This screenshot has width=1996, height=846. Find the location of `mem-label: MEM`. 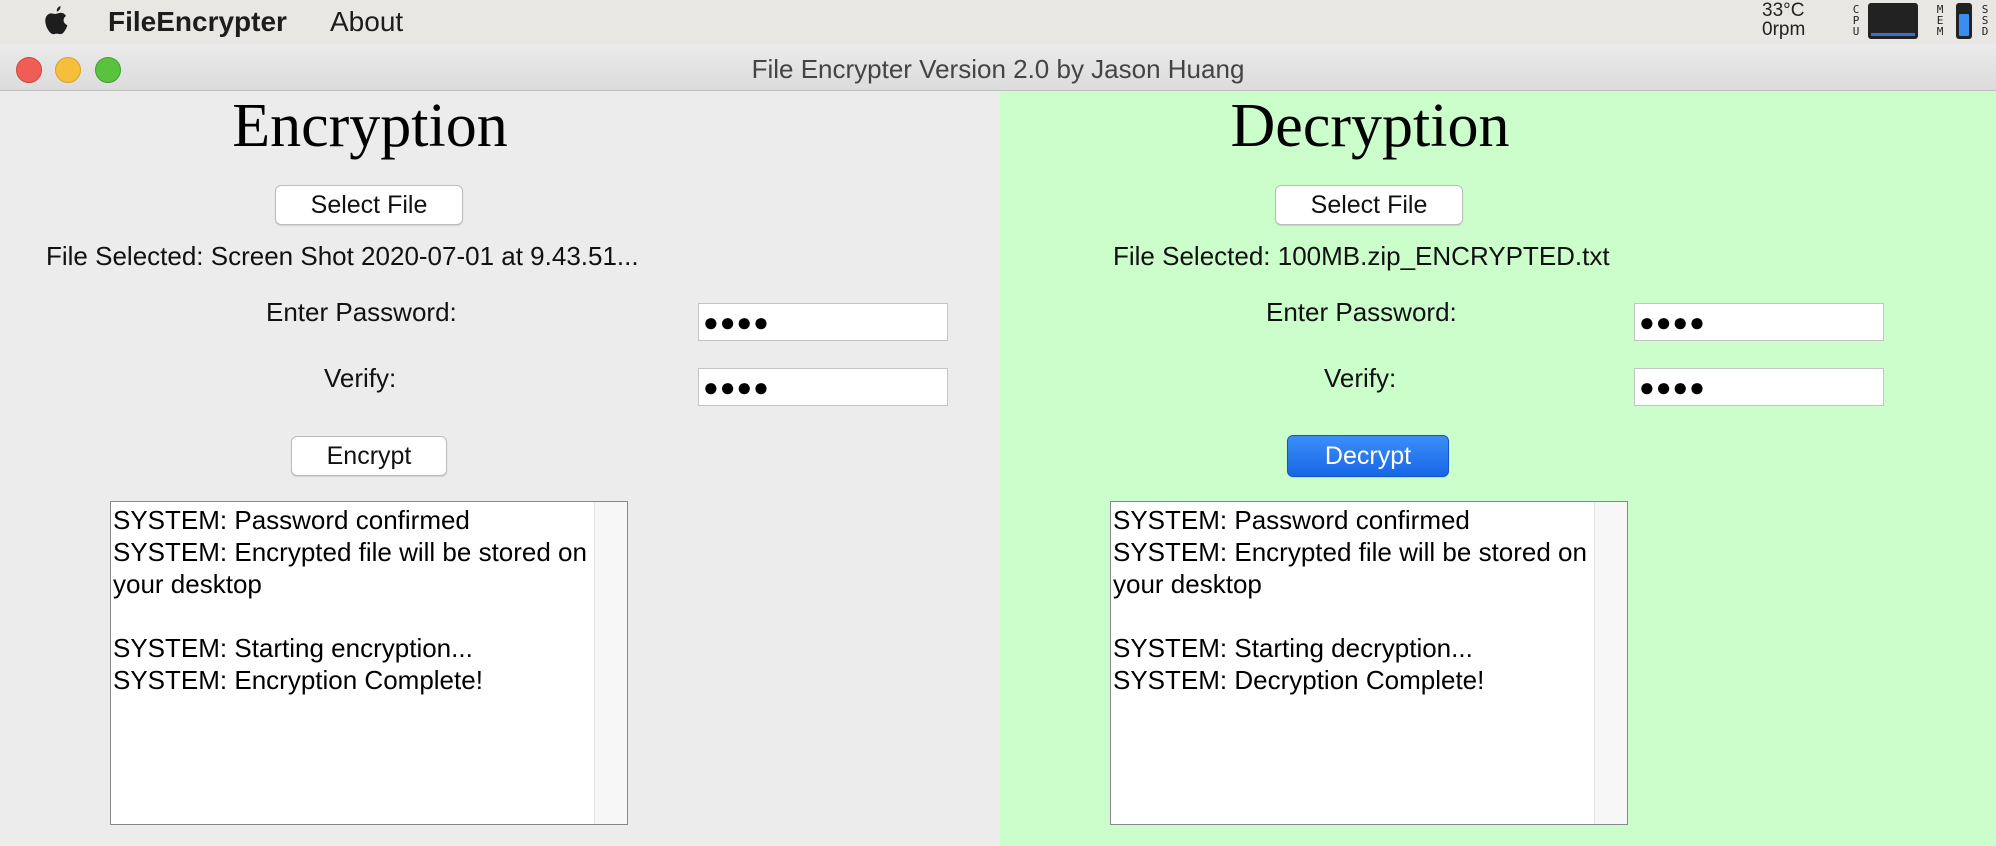

mem-label: MEM is located at coordinates (1940, 20).